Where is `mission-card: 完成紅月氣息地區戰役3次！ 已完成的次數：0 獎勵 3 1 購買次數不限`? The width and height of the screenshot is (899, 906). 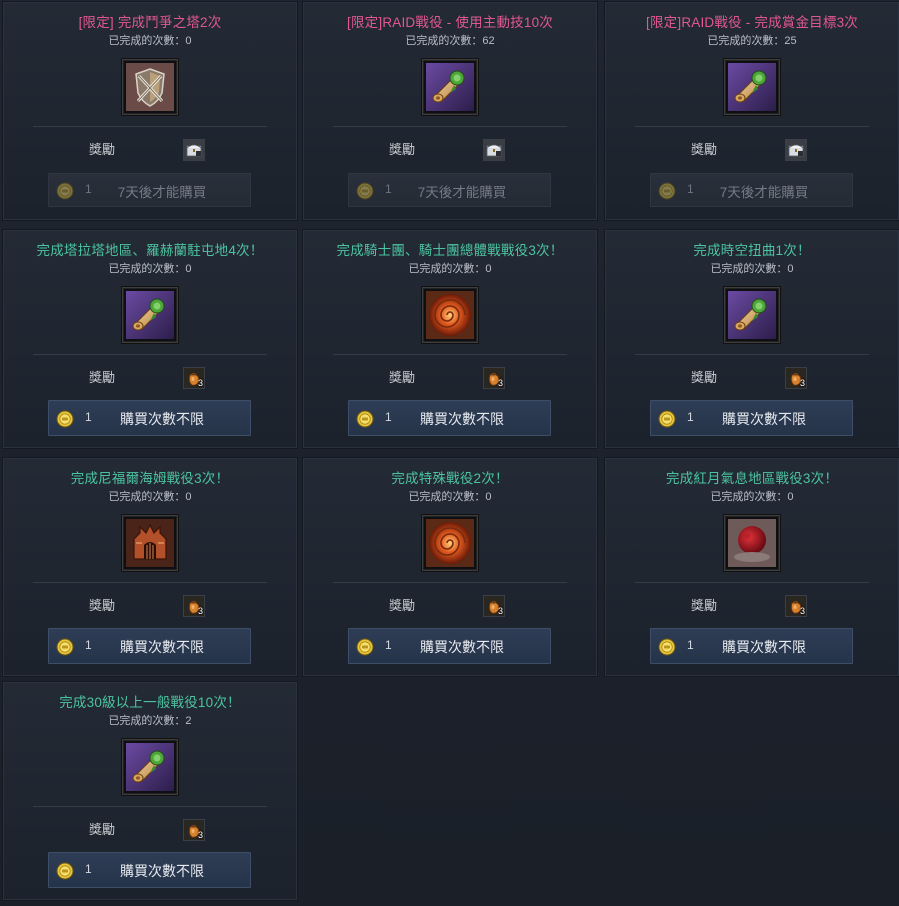 mission-card: 完成紅月氣息地區戰役3次！ 已完成的次數：0 獎勵 3 1 購買次數不限 is located at coordinates (751, 567).